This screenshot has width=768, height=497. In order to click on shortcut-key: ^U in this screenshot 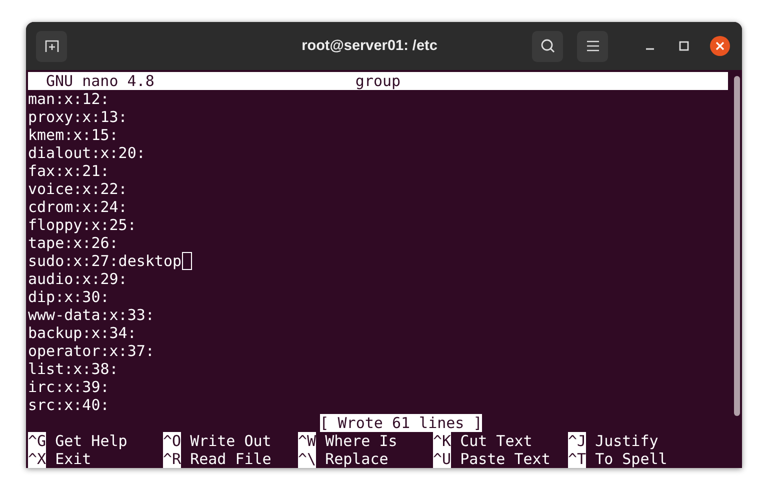, I will do `click(442, 459)`.